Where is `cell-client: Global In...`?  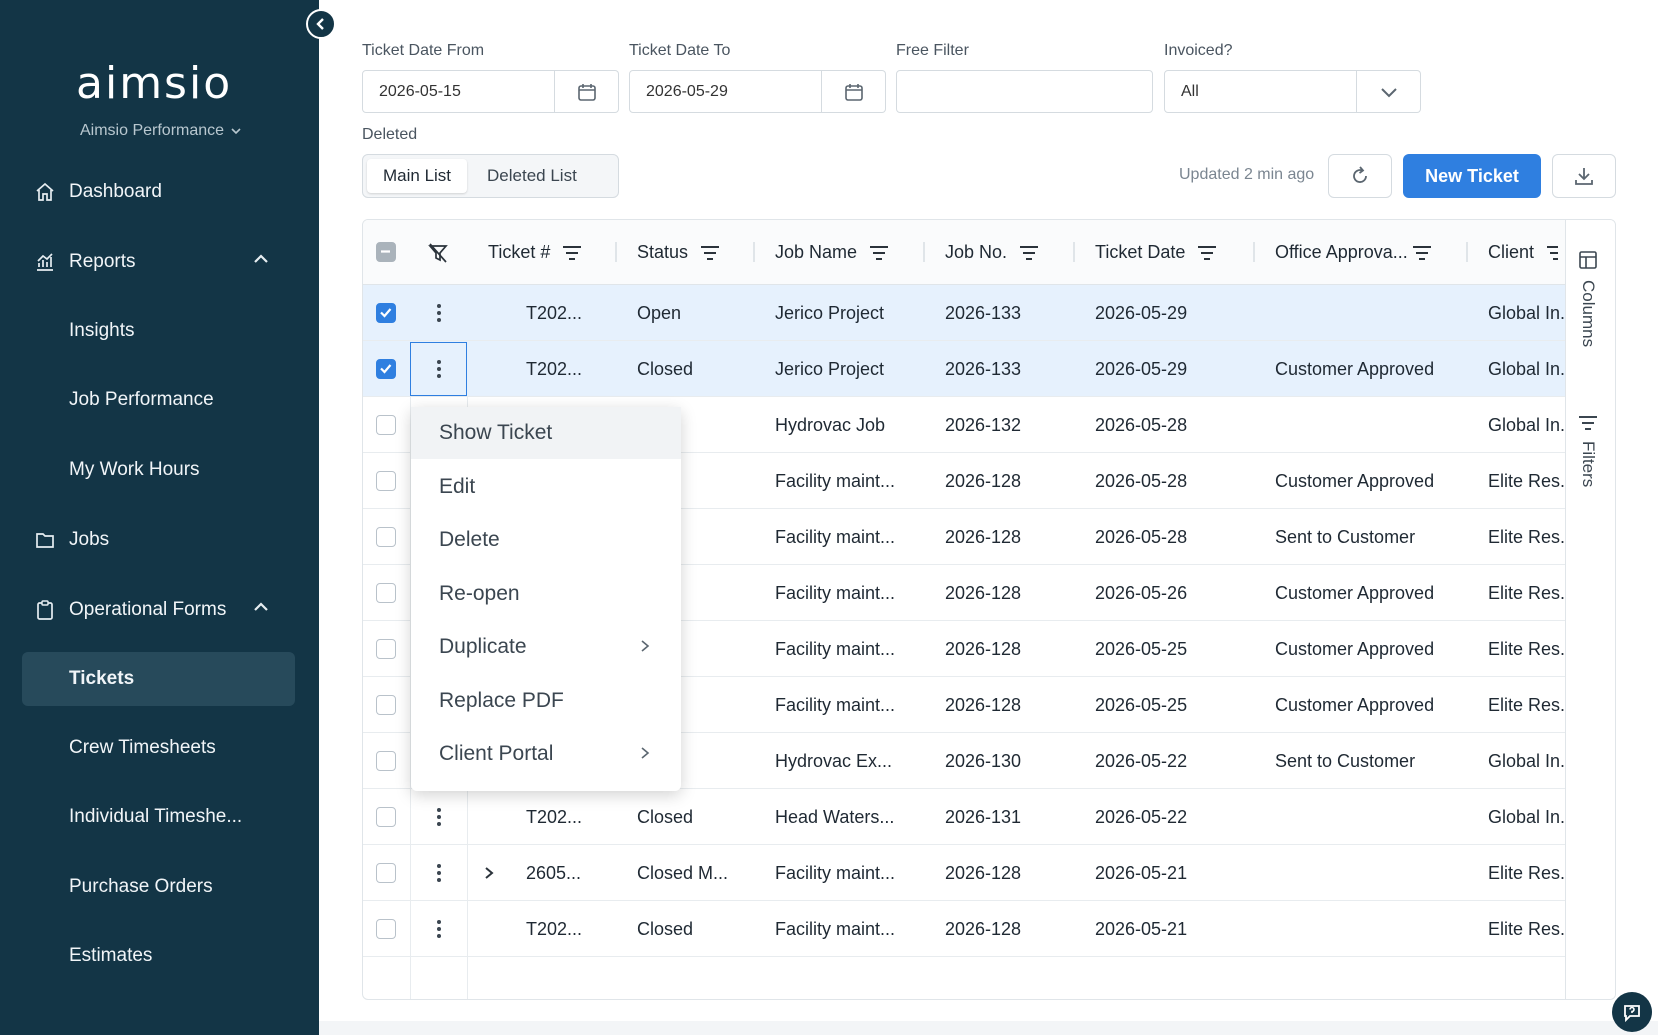 cell-client: Global In... is located at coordinates (1526, 368).